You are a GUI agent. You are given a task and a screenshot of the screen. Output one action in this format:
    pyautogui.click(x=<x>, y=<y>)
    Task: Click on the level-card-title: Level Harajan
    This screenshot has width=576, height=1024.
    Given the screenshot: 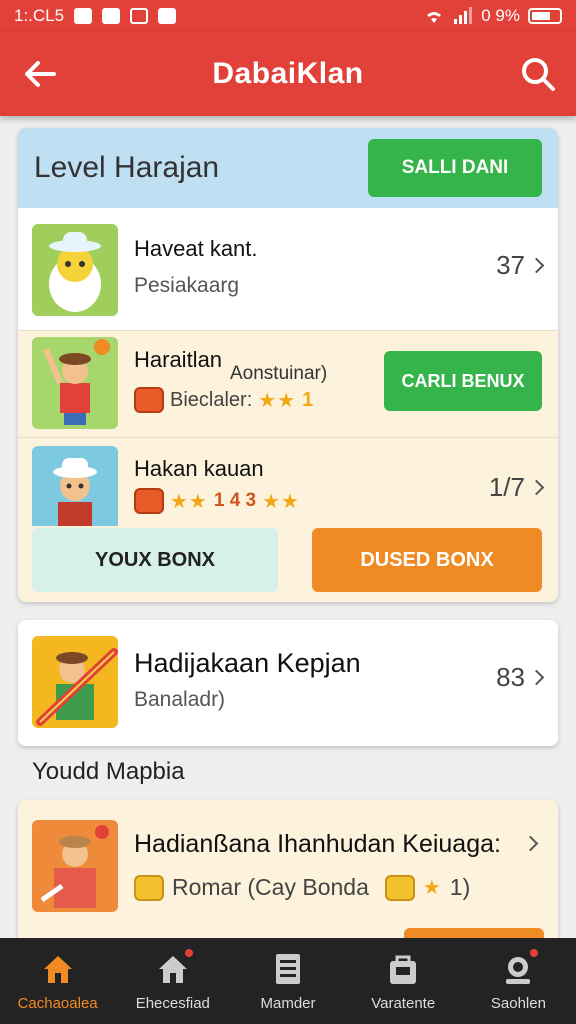 What is the action you would take?
    pyautogui.click(x=127, y=167)
    